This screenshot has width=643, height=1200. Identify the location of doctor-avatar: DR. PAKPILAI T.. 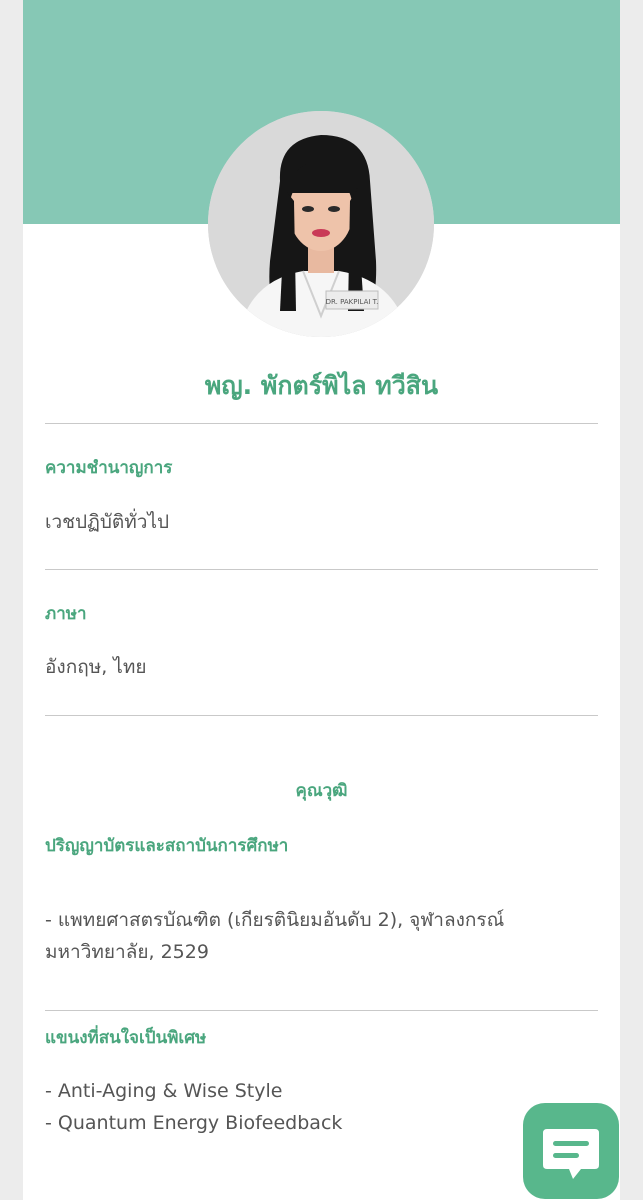
(321, 224).